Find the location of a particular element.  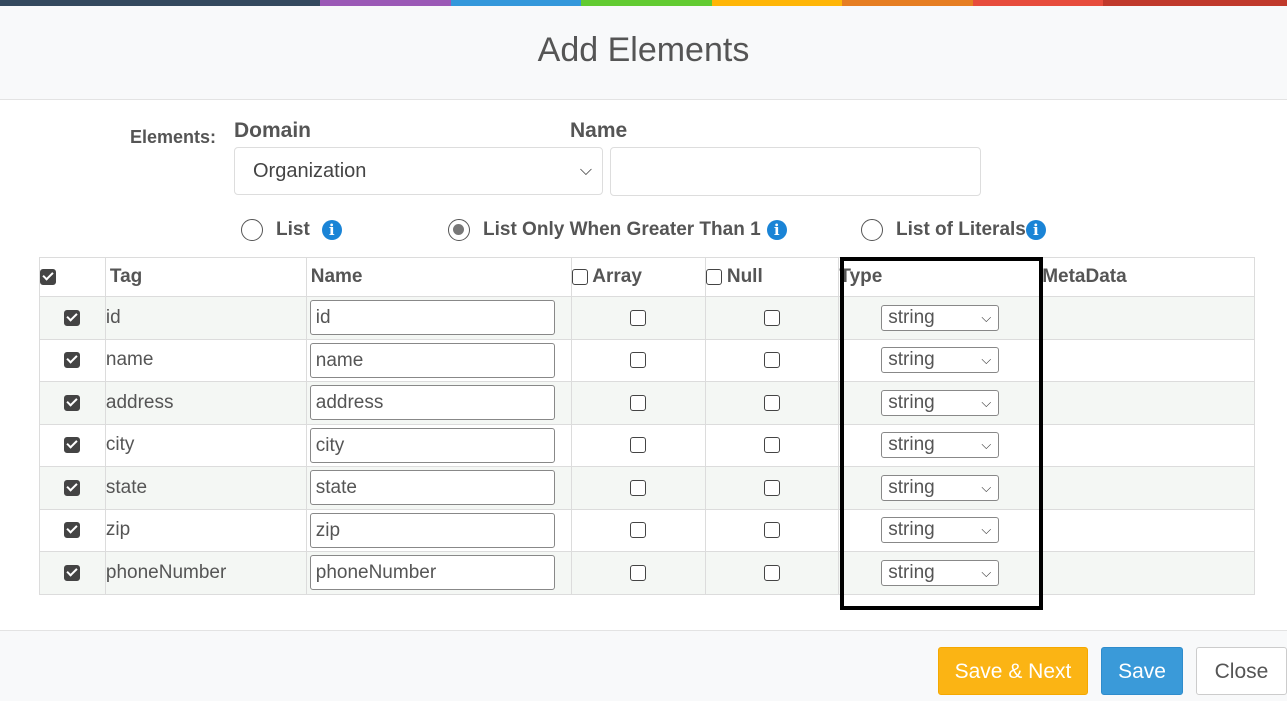

radio-list is located at coordinates (252, 230).